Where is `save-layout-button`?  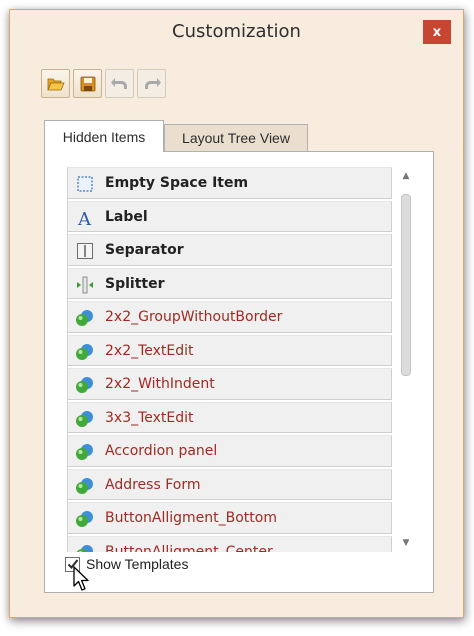 save-layout-button is located at coordinates (87, 83).